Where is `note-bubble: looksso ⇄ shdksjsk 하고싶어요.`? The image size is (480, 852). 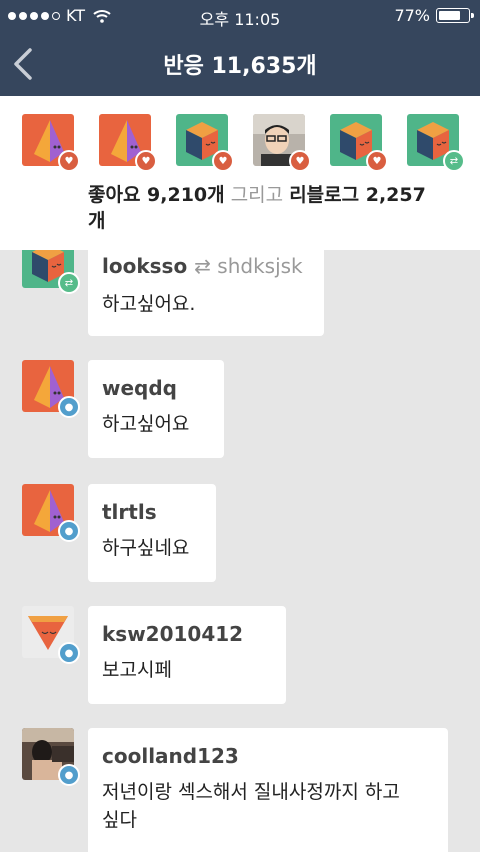 note-bubble: looksso ⇄ shdksjsk 하고싶어요. is located at coordinates (206, 293).